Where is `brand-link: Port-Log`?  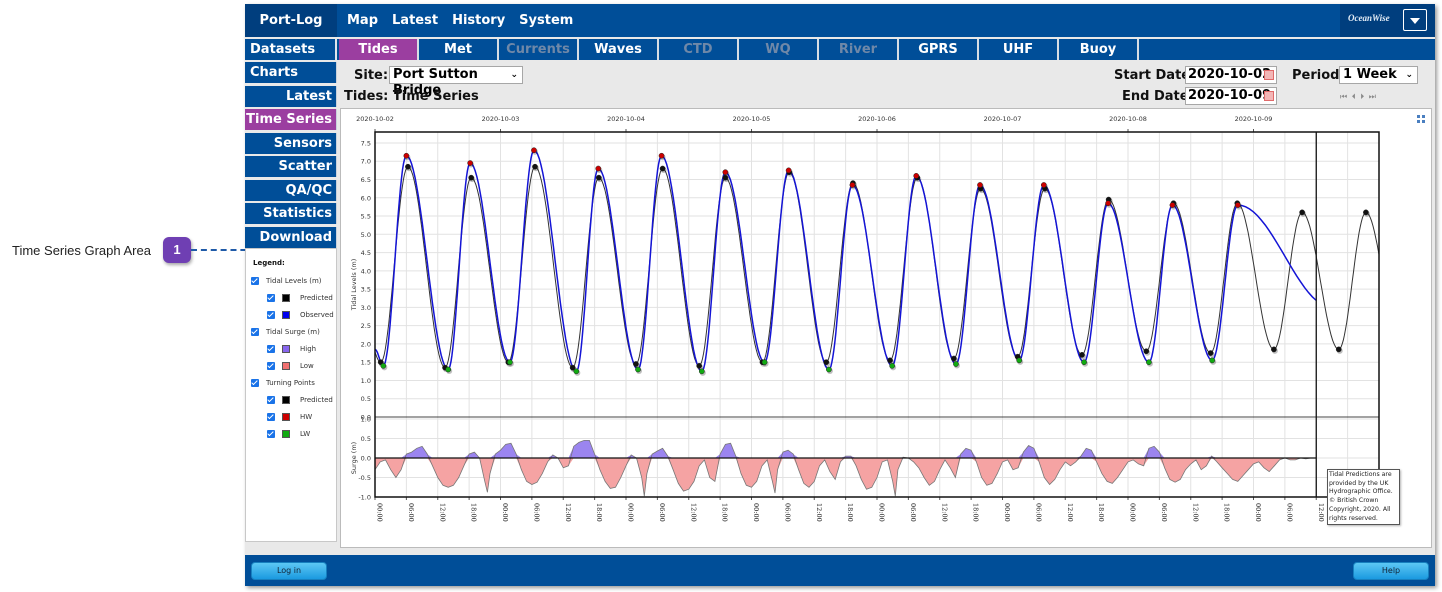 brand-link: Port-Log is located at coordinates (291, 20).